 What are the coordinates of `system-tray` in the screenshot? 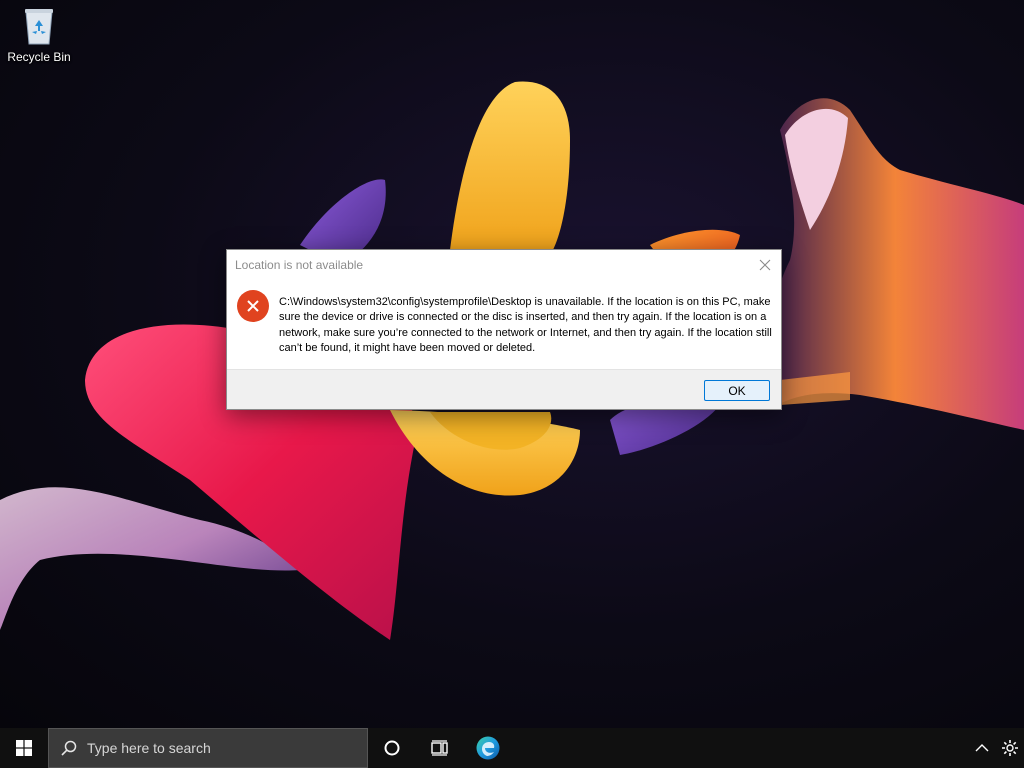 It's located at (996, 748).